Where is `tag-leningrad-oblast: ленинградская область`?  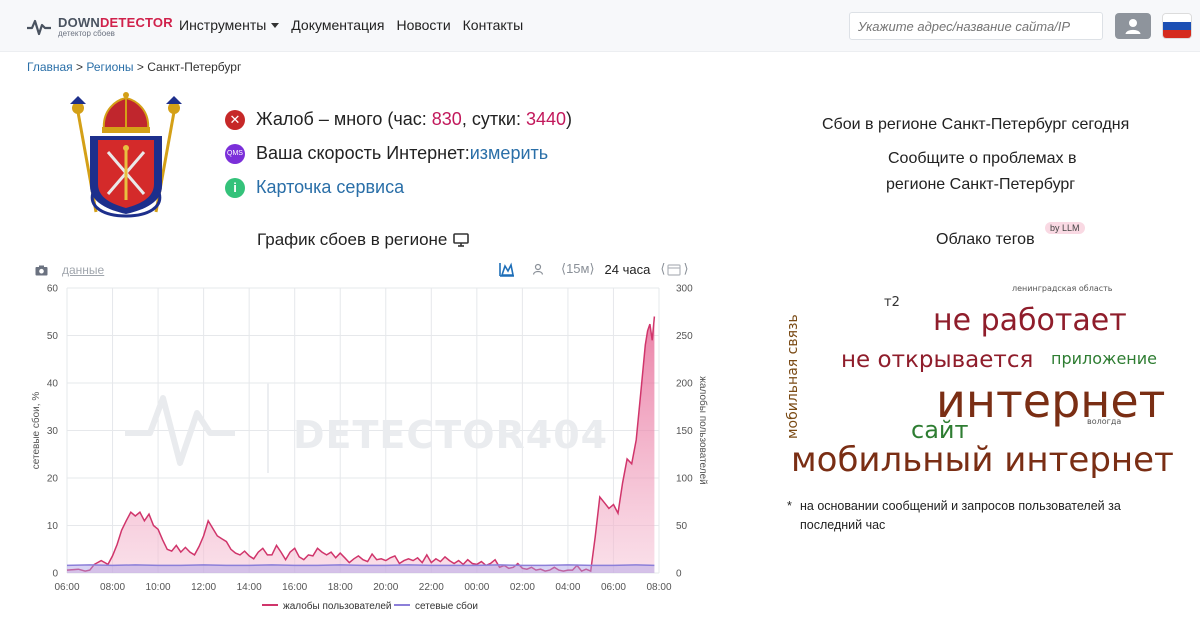
tag-leningrad-oblast: ленинградская область is located at coordinates (1062, 289).